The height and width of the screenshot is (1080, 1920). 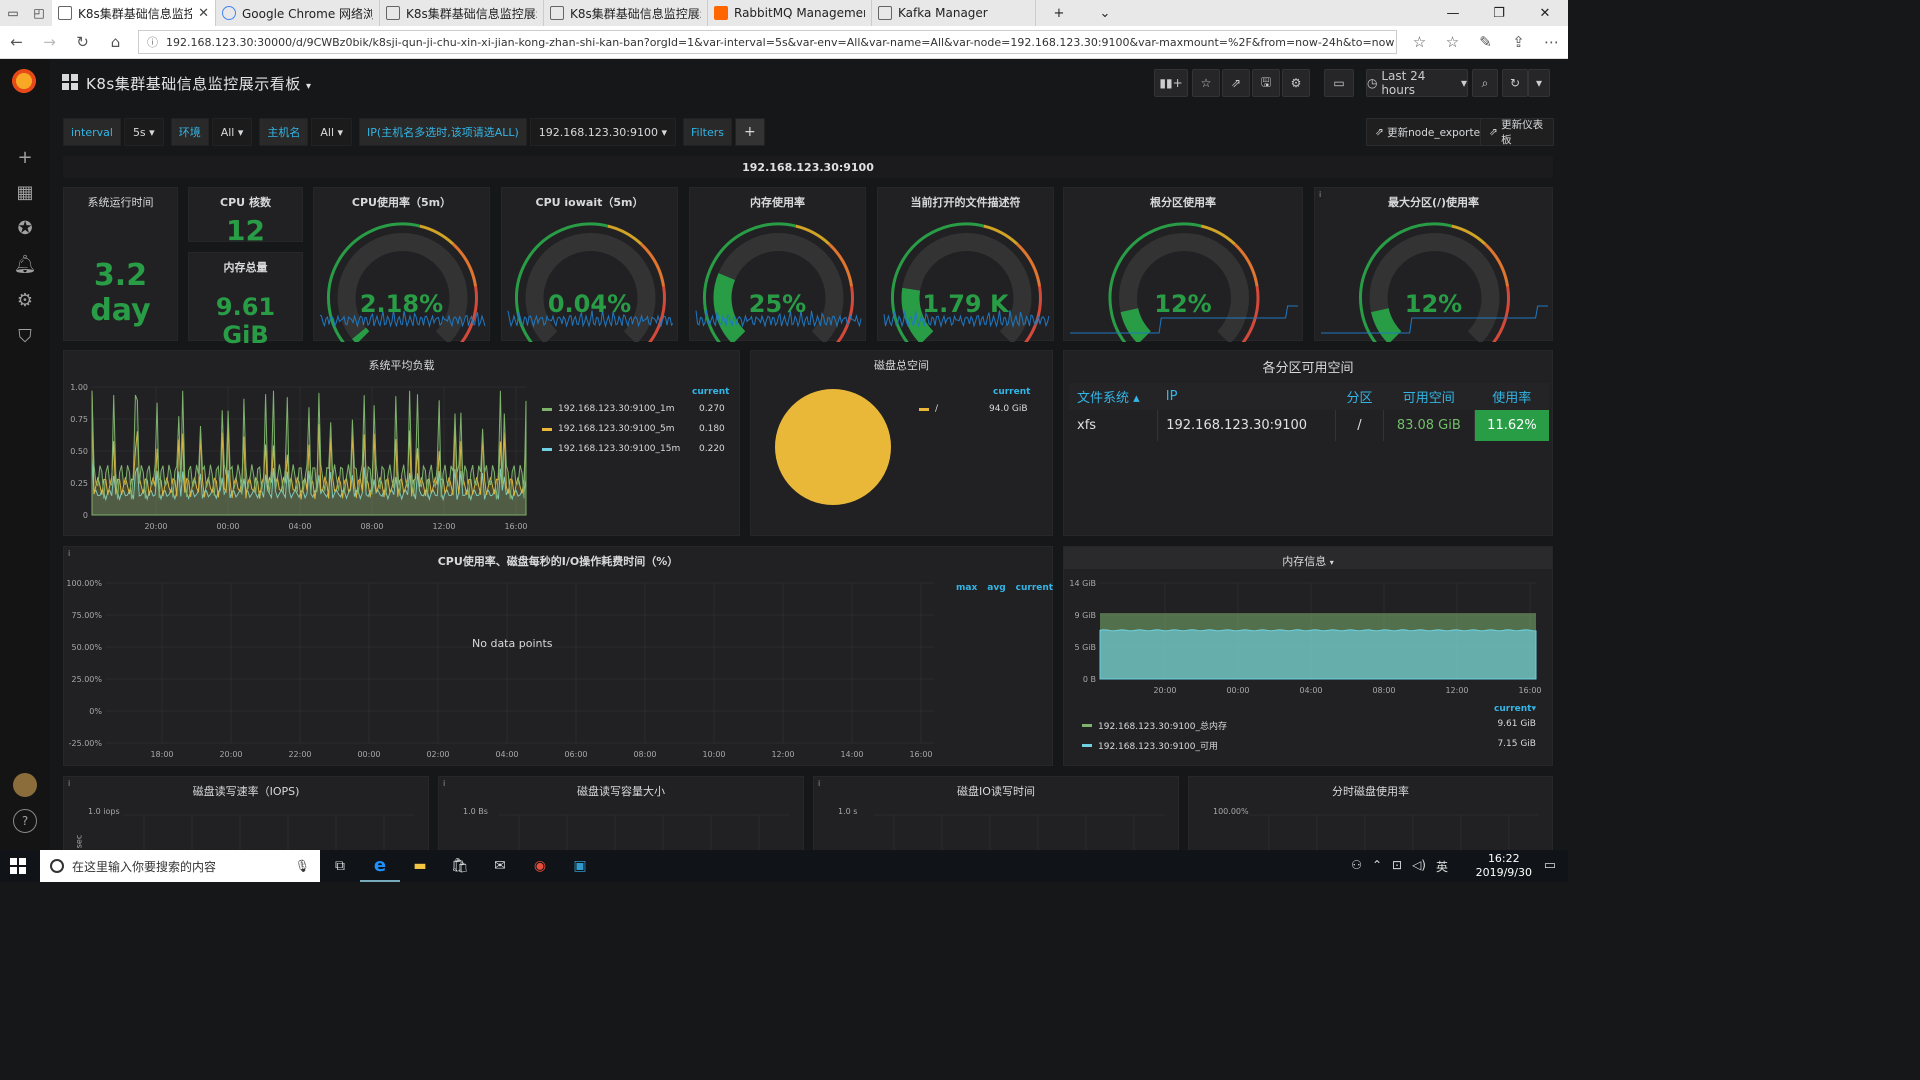 What do you see at coordinates (1550, 865) in the screenshot?
I see `notification-icon: ▭` at bounding box center [1550, 865].